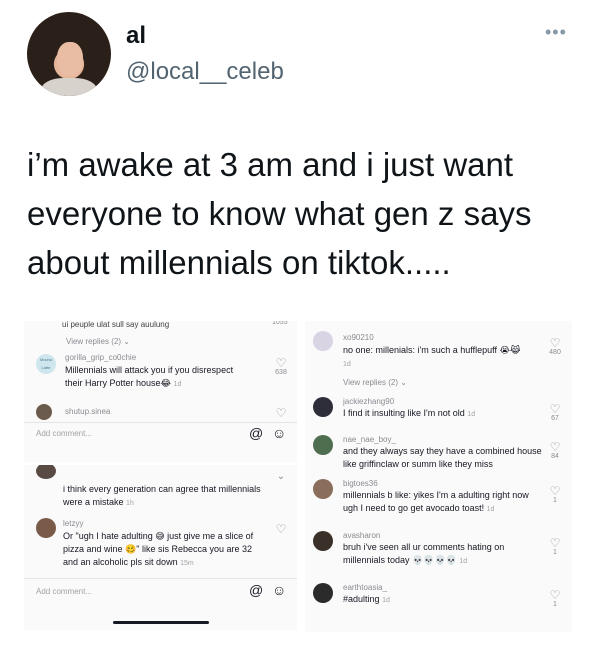 The width and height of the screenshot is (599, 654). I want to click on comment-username: letzyy, so click(73, 523).